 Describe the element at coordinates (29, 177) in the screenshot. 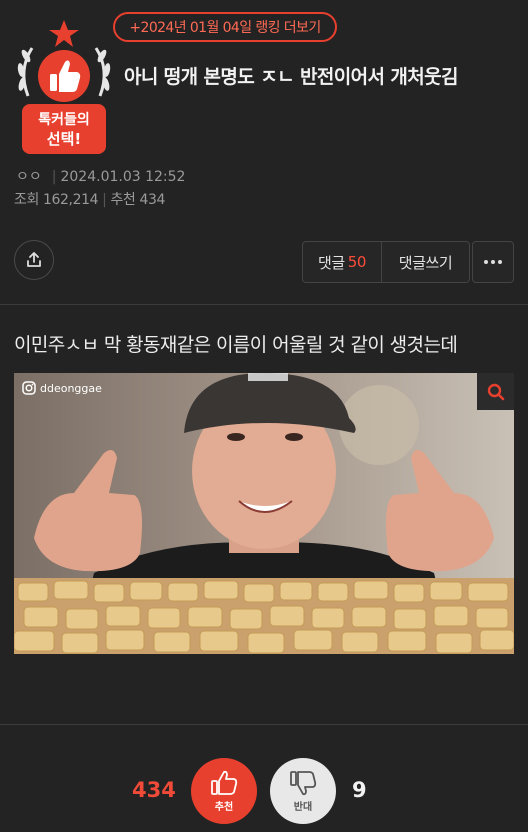

I see `author-name: ㅇㅇ` at that location.